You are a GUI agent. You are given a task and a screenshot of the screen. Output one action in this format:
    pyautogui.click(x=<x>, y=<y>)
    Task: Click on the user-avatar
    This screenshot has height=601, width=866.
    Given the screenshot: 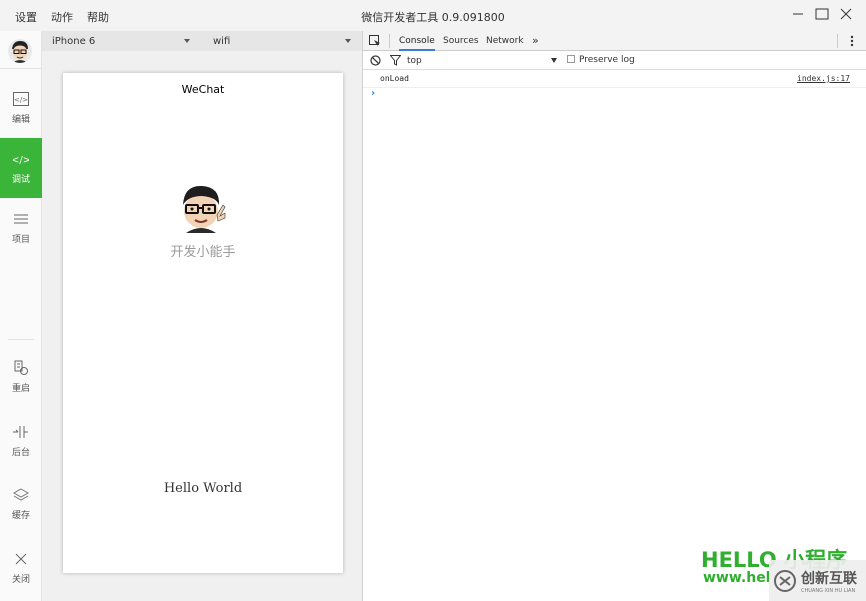 What is the action you would take?
    pyautogui.click(x=203, y=208)
    